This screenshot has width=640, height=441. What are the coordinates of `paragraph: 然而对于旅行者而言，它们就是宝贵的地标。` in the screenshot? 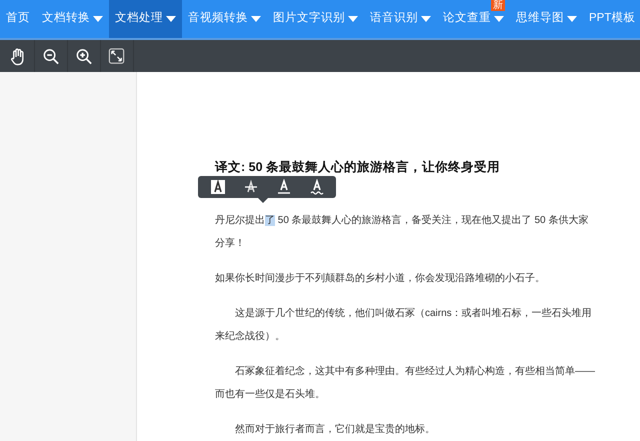 It's located at (335, 429).